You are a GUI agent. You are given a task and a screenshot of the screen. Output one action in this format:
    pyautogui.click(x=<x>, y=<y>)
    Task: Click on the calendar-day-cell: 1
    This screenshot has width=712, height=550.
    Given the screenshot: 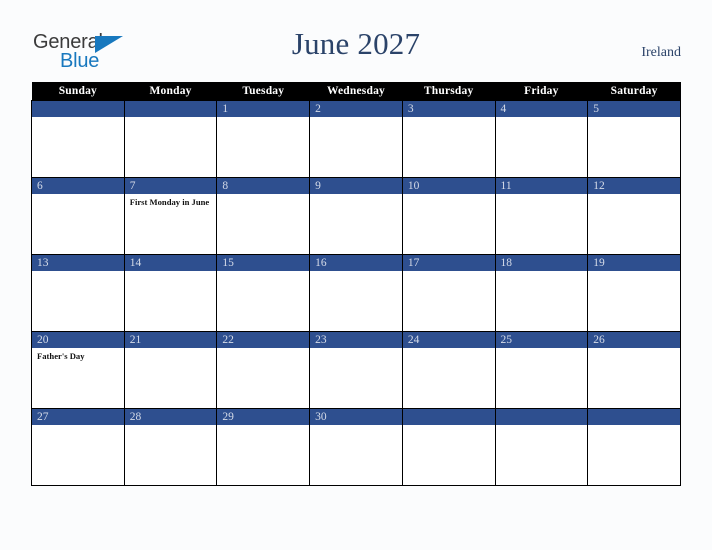 What is the action you would take?
    pyautogui.click(x=263, y=139)
    